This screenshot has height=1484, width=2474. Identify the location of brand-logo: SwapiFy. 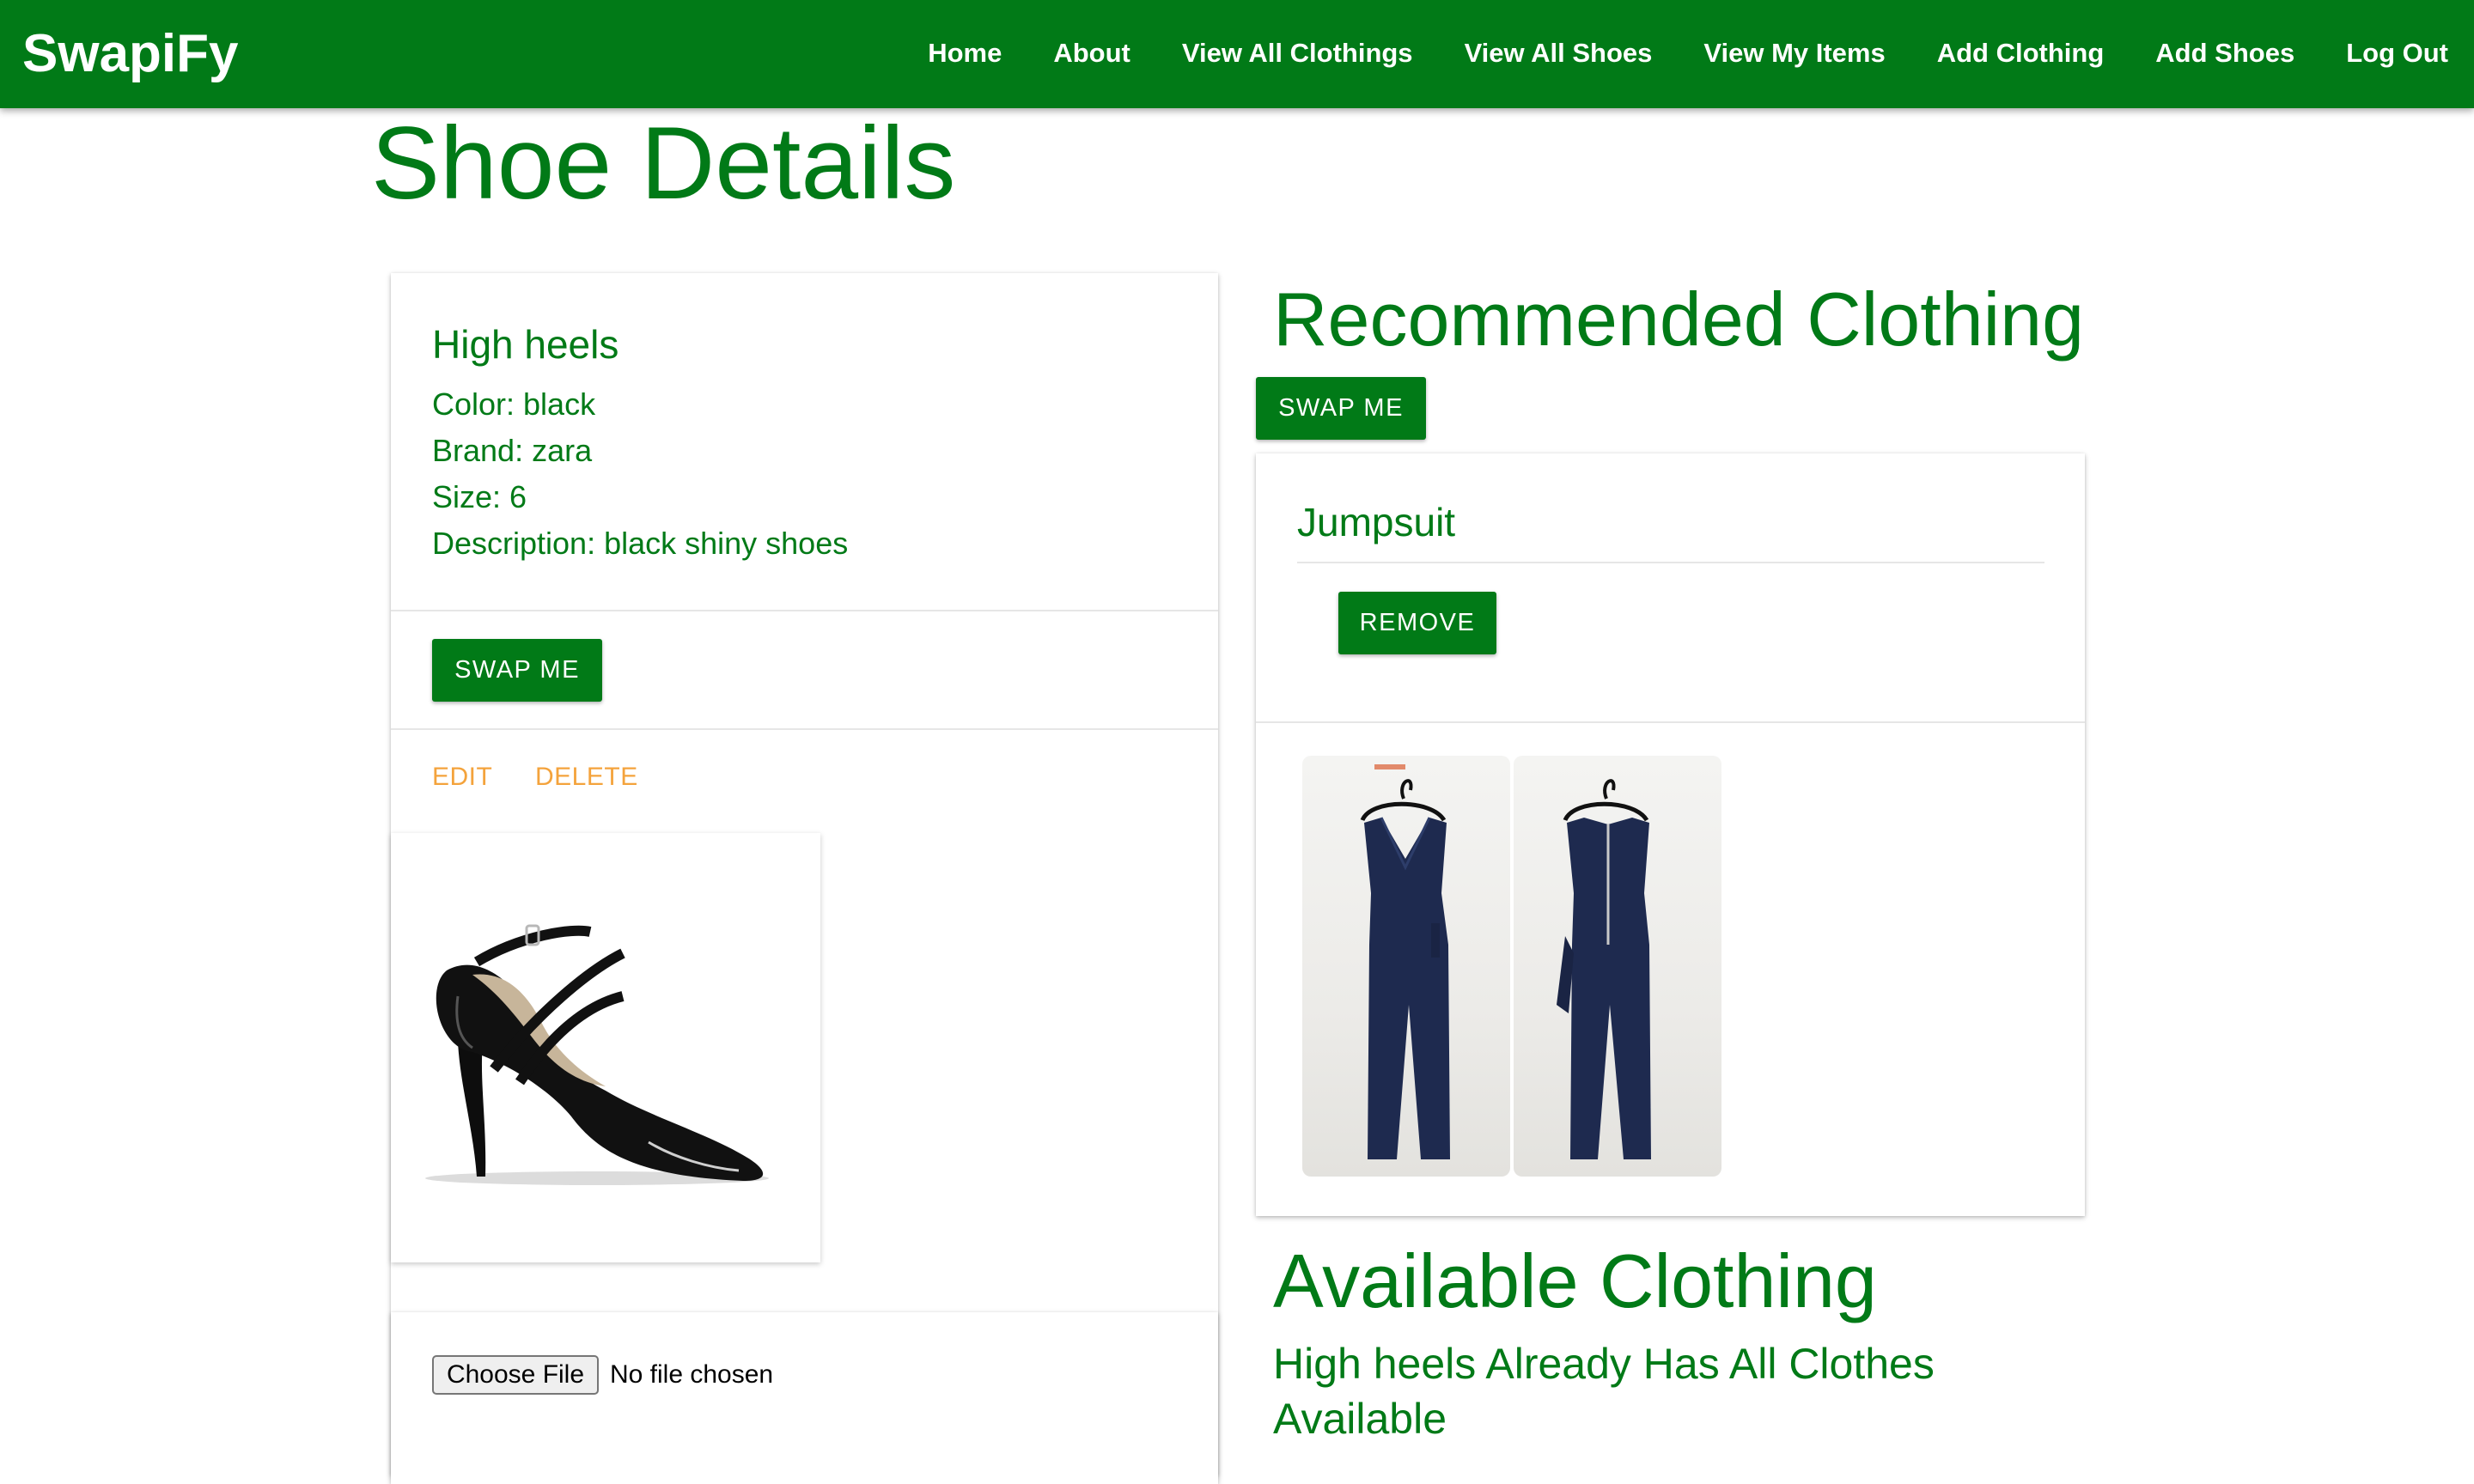
(130, 54).